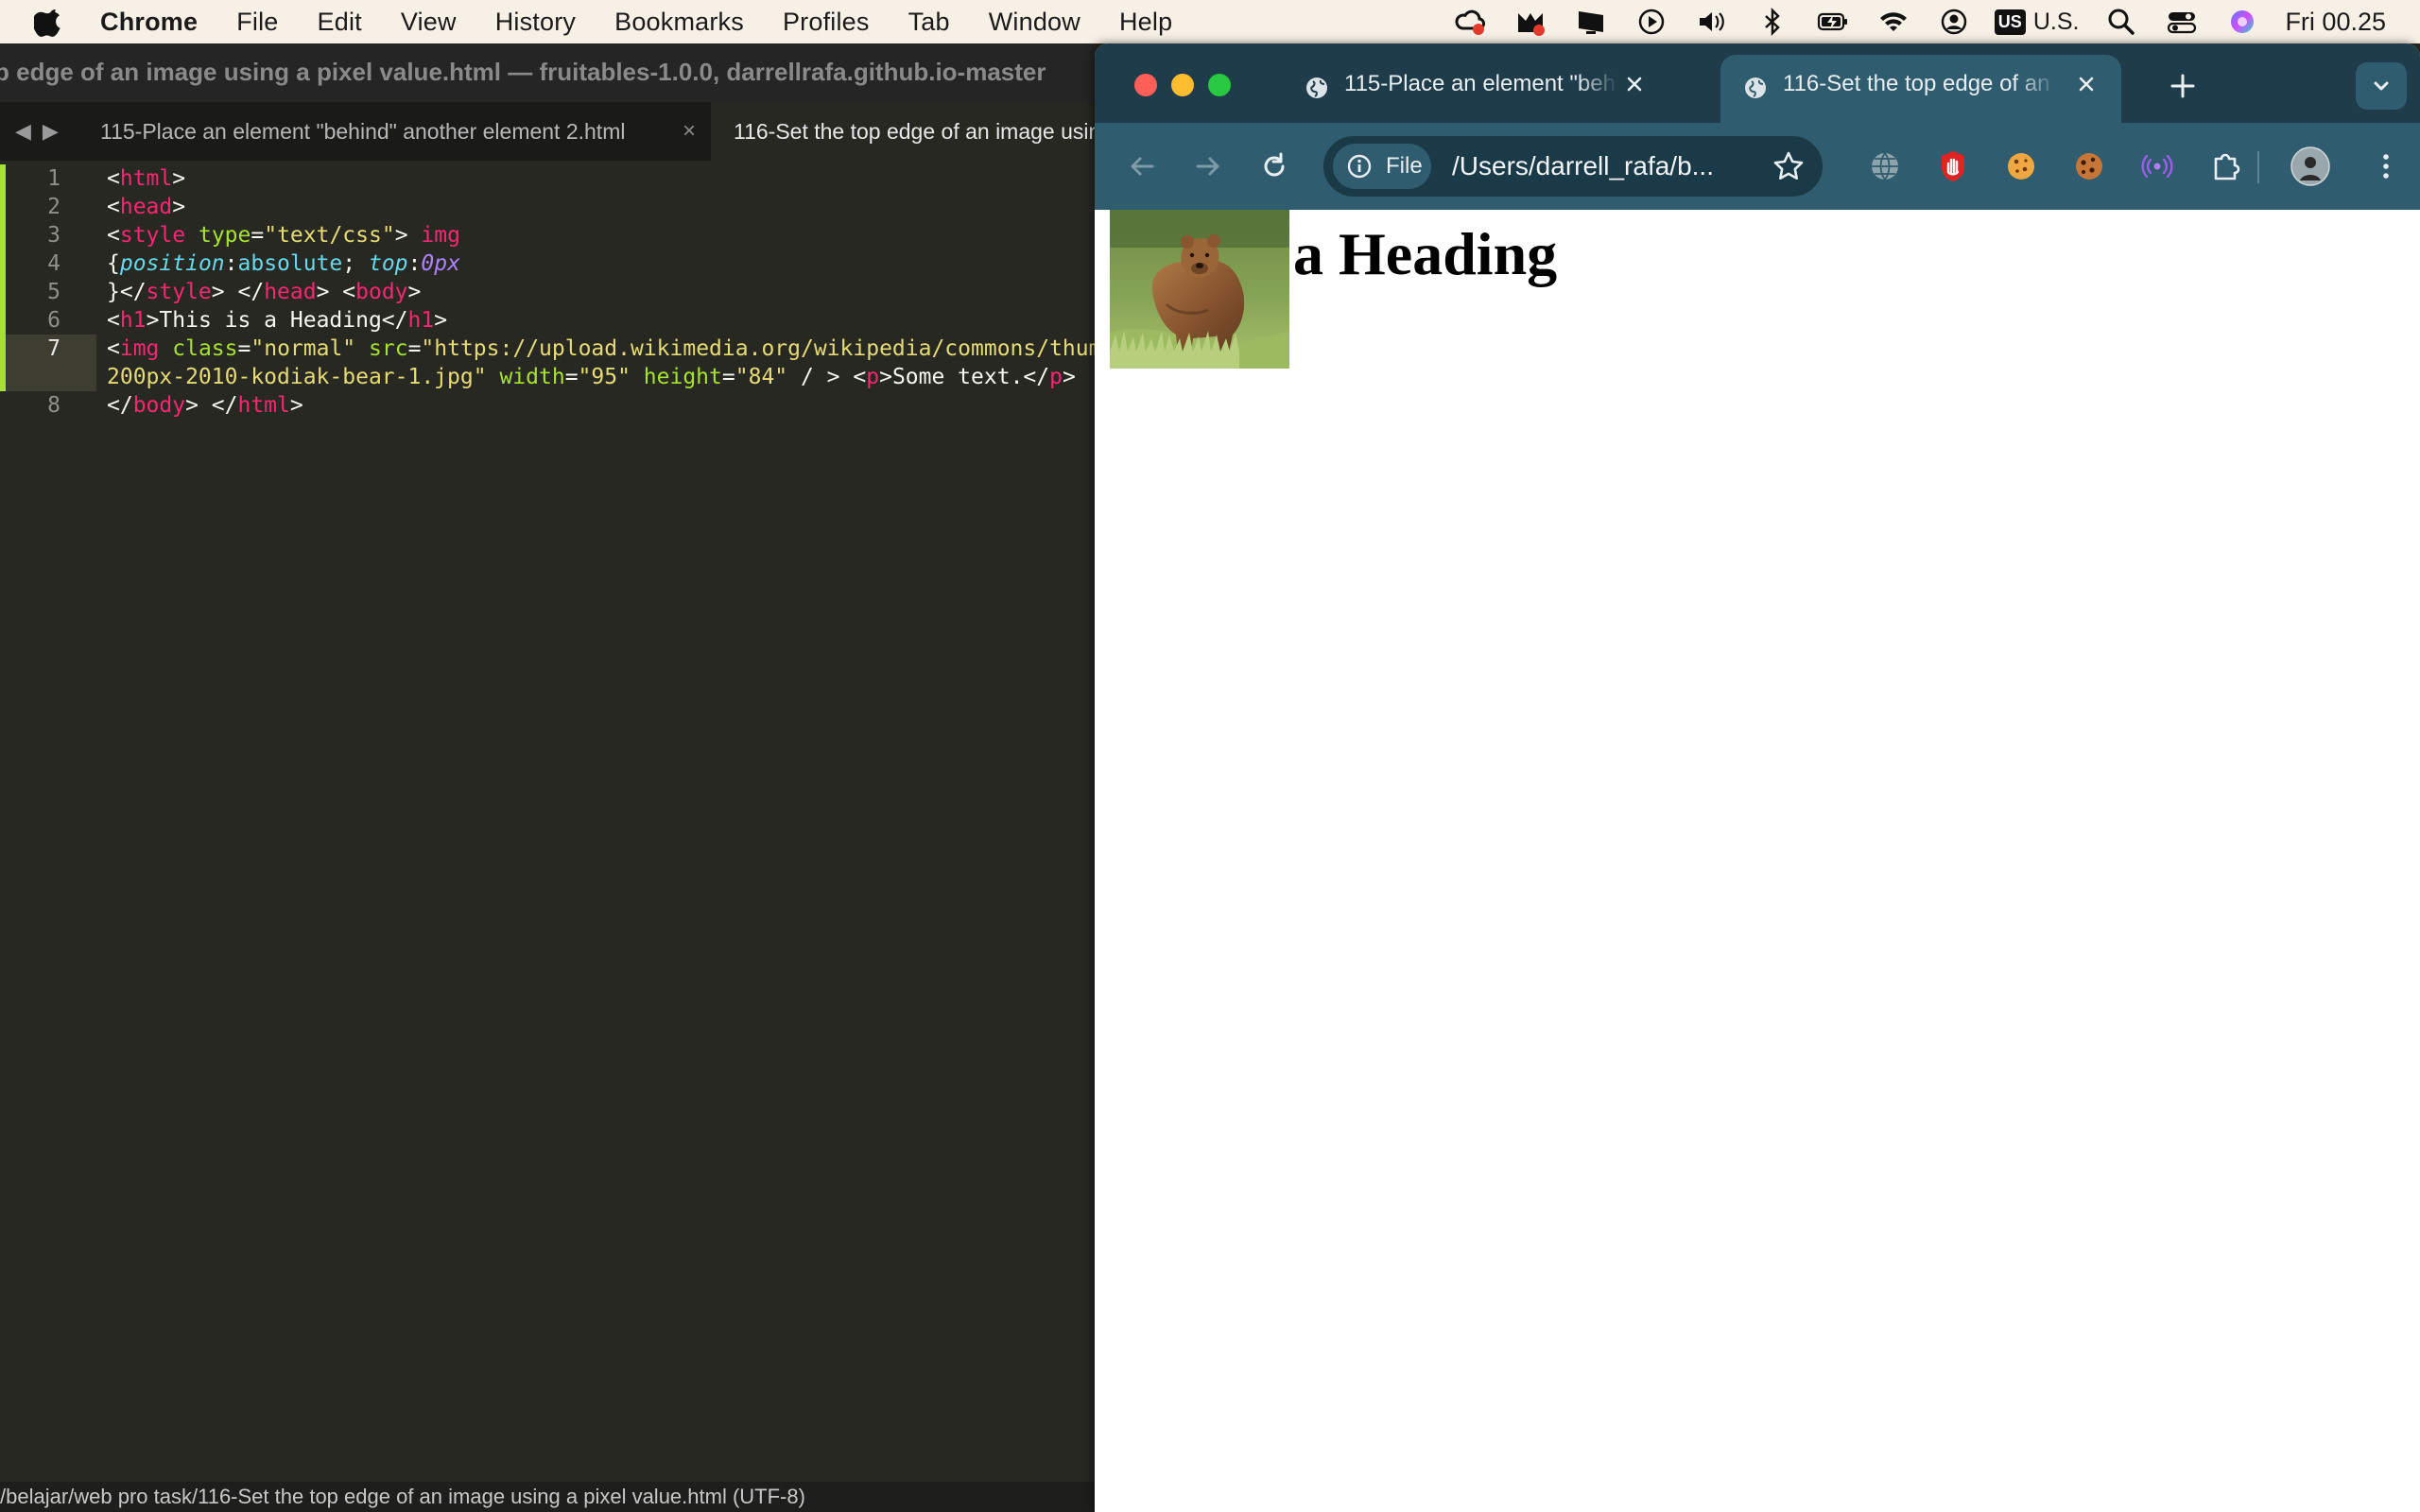  What do you see at coordinates (238, 292) in the screenshot?
I see `code-token: > </` at bounding box center [238, 292].